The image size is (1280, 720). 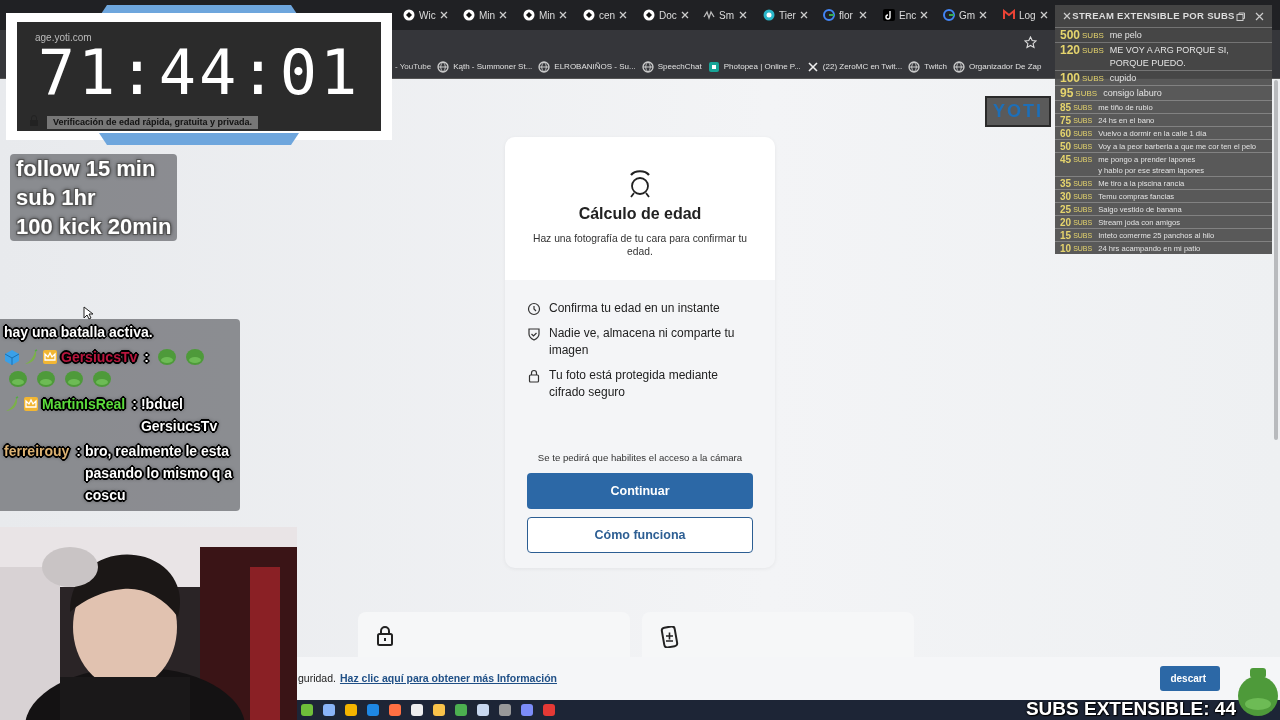 I want to click on browser-tab: Enc, so click(x=905, y=15).